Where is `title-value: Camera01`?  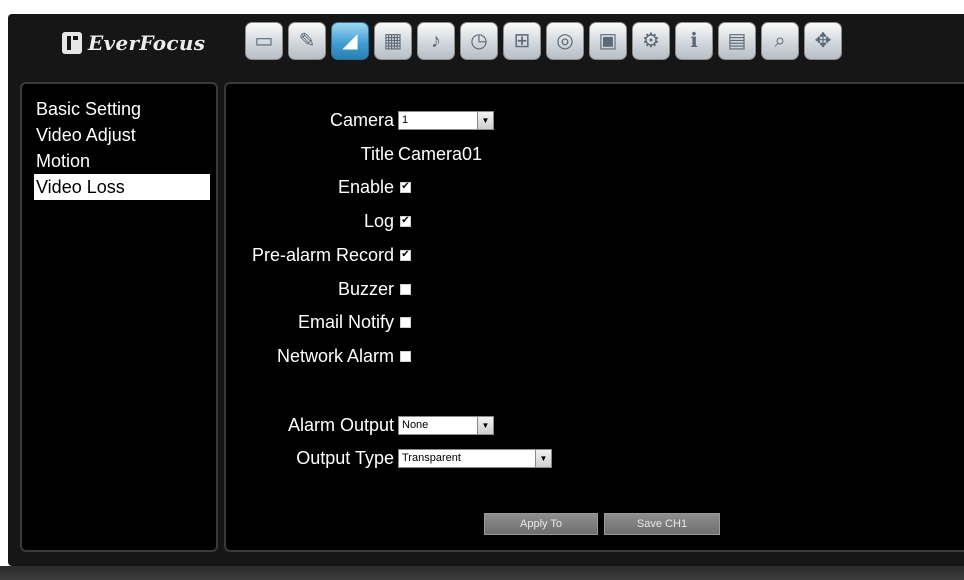
title-value: Camera01 is located at coordinates (440, 153).